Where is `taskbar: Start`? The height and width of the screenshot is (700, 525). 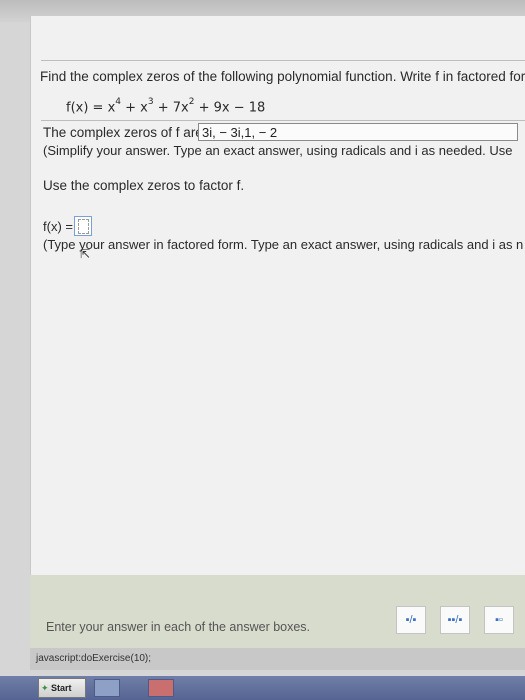 taskbar: Start is located at coordinates (262, 688).